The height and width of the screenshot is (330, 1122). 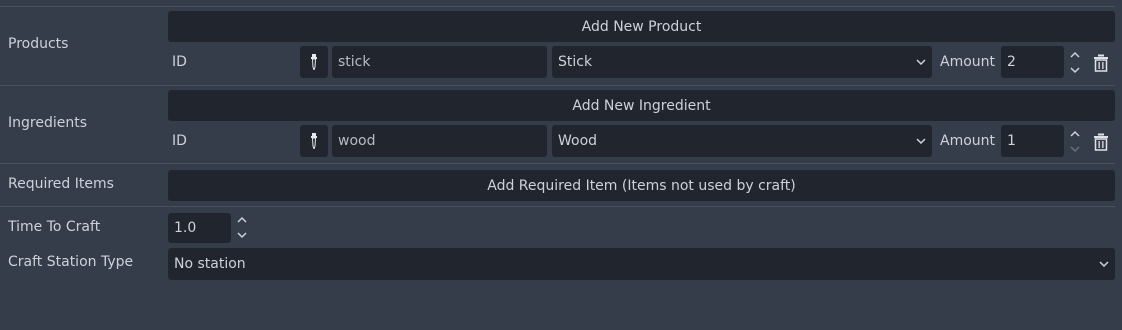 What do you see at coordinates (968, 141) in the screenshot?
I see `ingredient-amount-label: Amount` at bounding box center [968, 141].